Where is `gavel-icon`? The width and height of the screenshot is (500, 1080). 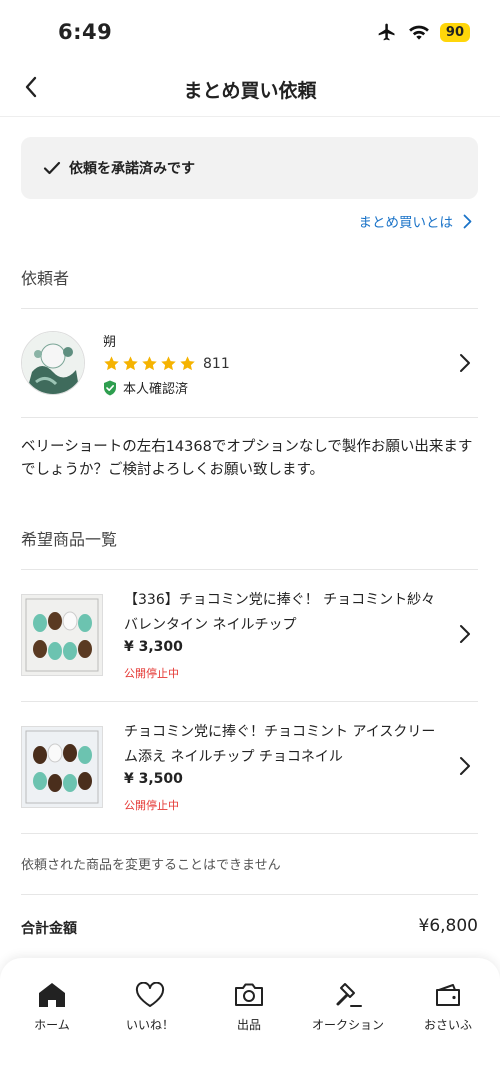
gavel-icon is located at coordinates (349, 995).